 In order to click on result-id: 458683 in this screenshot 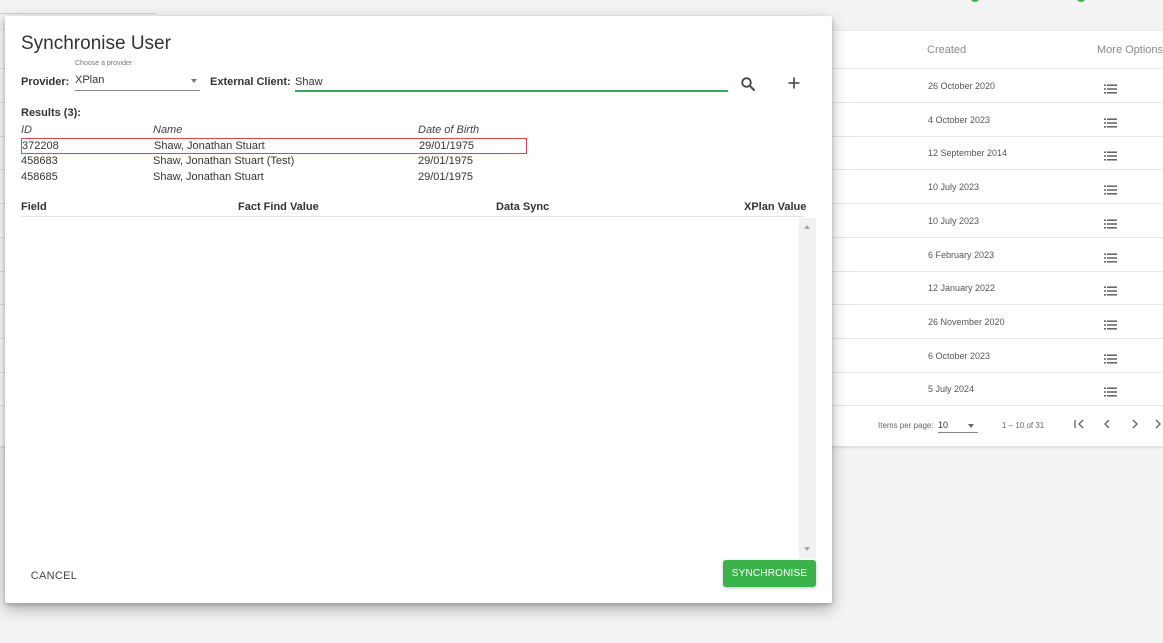, I will do `click(39, 161)`.